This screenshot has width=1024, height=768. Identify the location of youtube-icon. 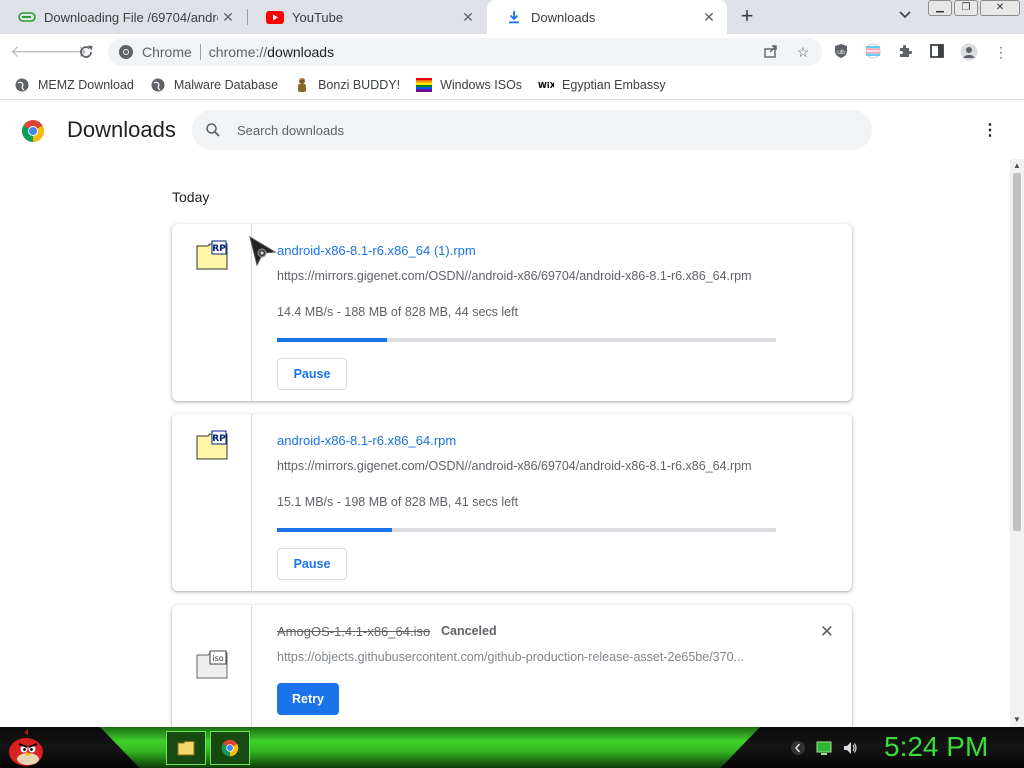
(275, 17).